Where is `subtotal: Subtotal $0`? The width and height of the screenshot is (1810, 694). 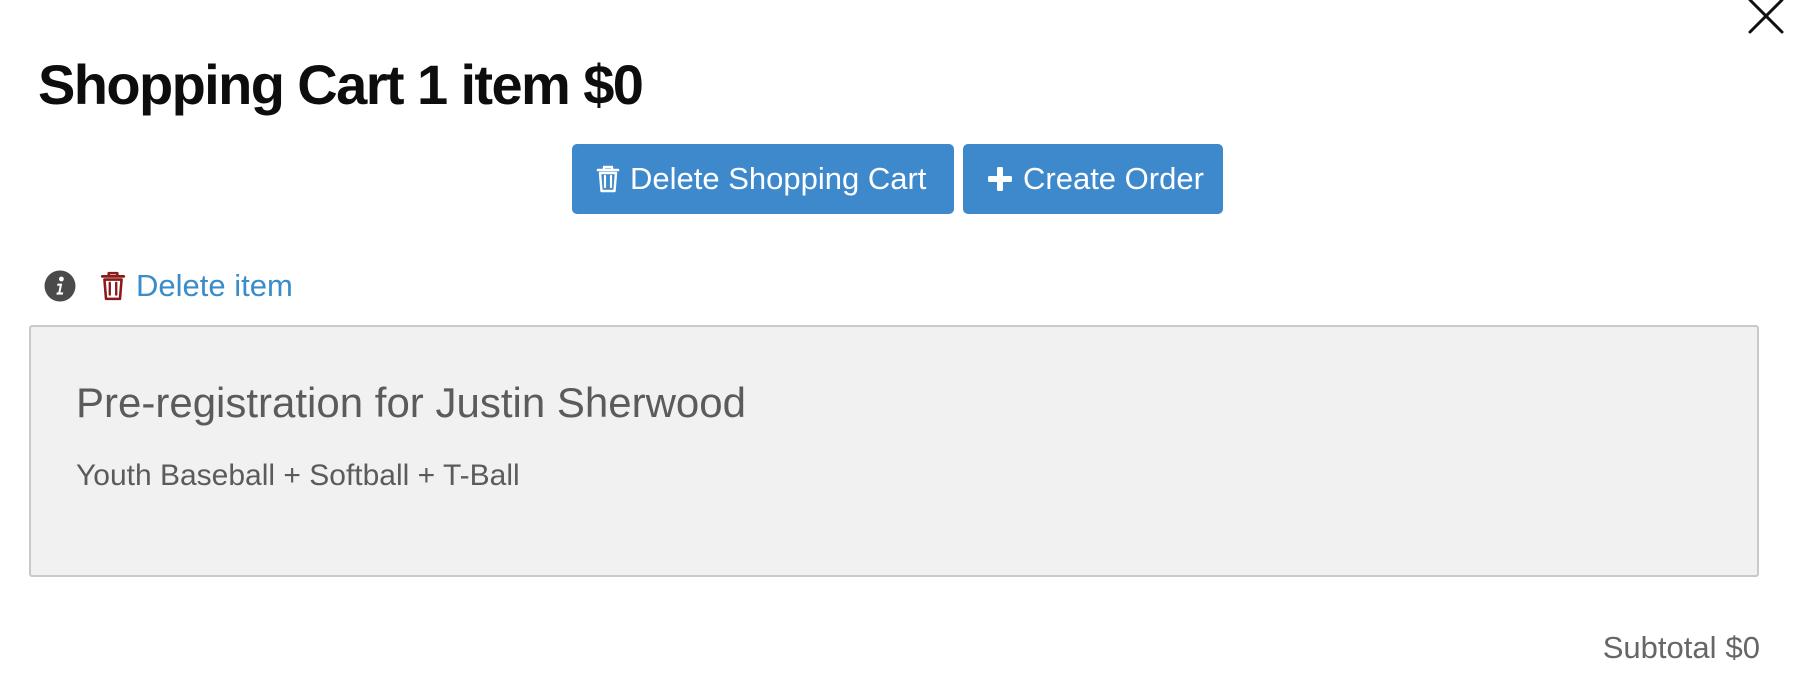
subtotal: Subtotal $0 is located at coordinates (1681, 648).